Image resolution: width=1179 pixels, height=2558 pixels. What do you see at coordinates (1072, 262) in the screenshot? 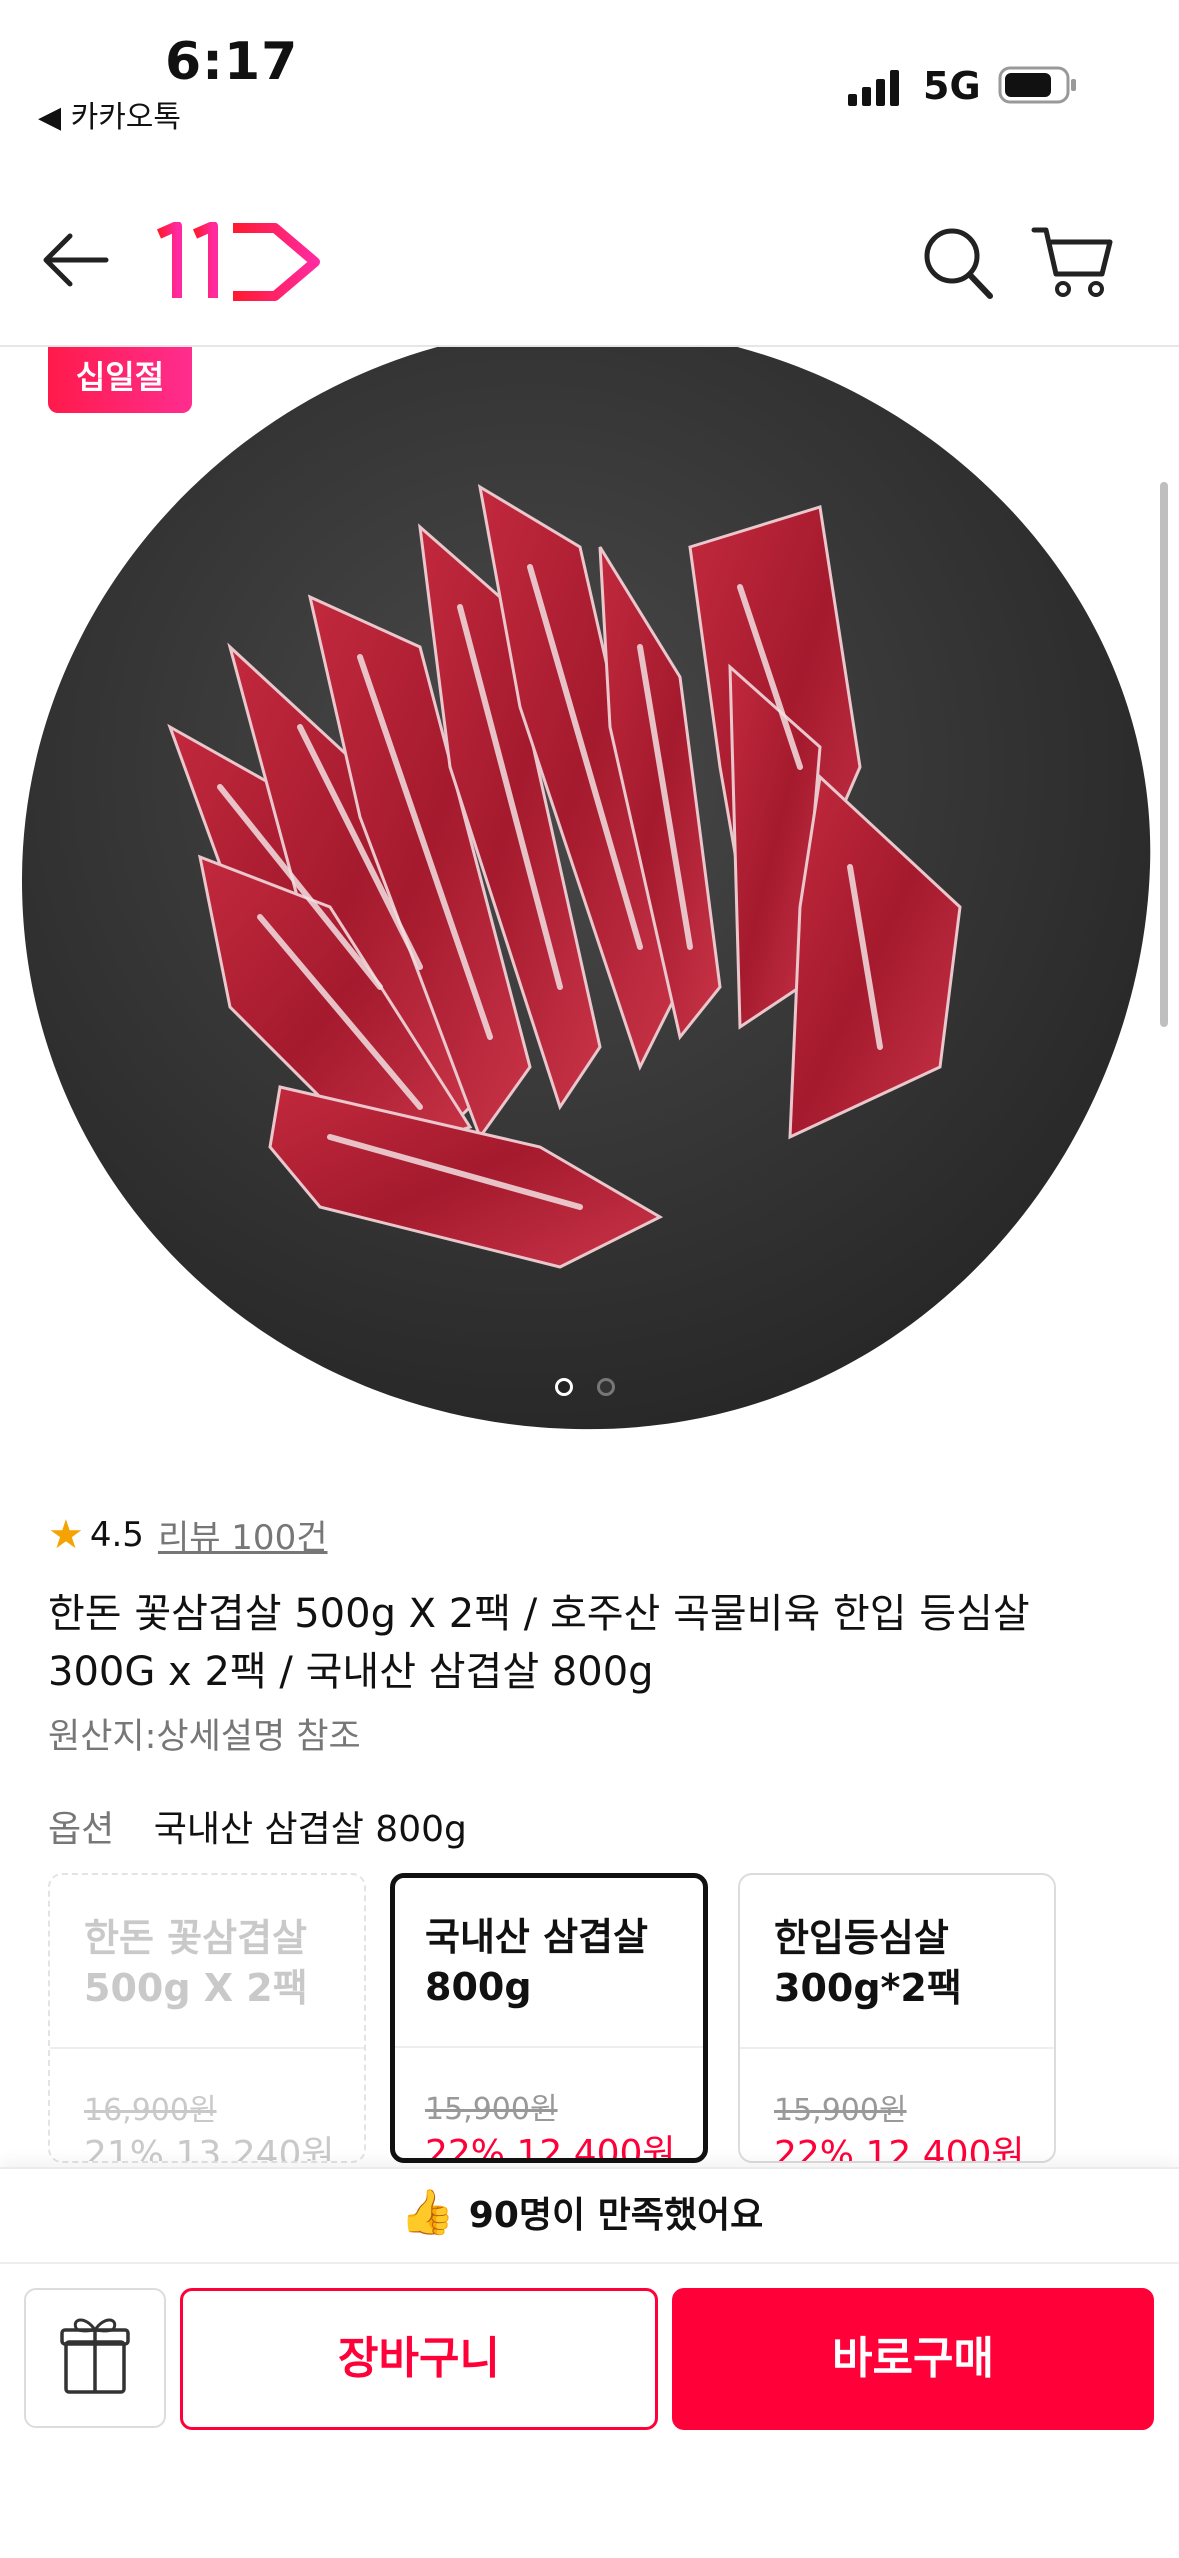
I see `cart-icon` at bounding box center [1072, 262].